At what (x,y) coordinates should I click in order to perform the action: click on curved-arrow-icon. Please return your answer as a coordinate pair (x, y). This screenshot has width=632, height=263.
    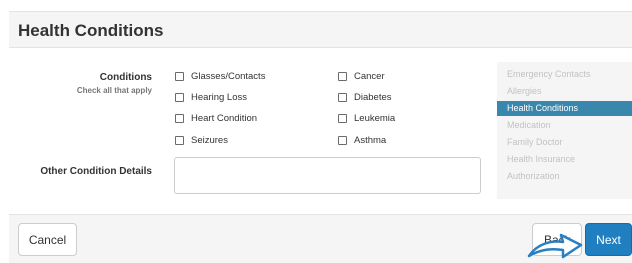
    Looking at the image, I should click on (555, 246).